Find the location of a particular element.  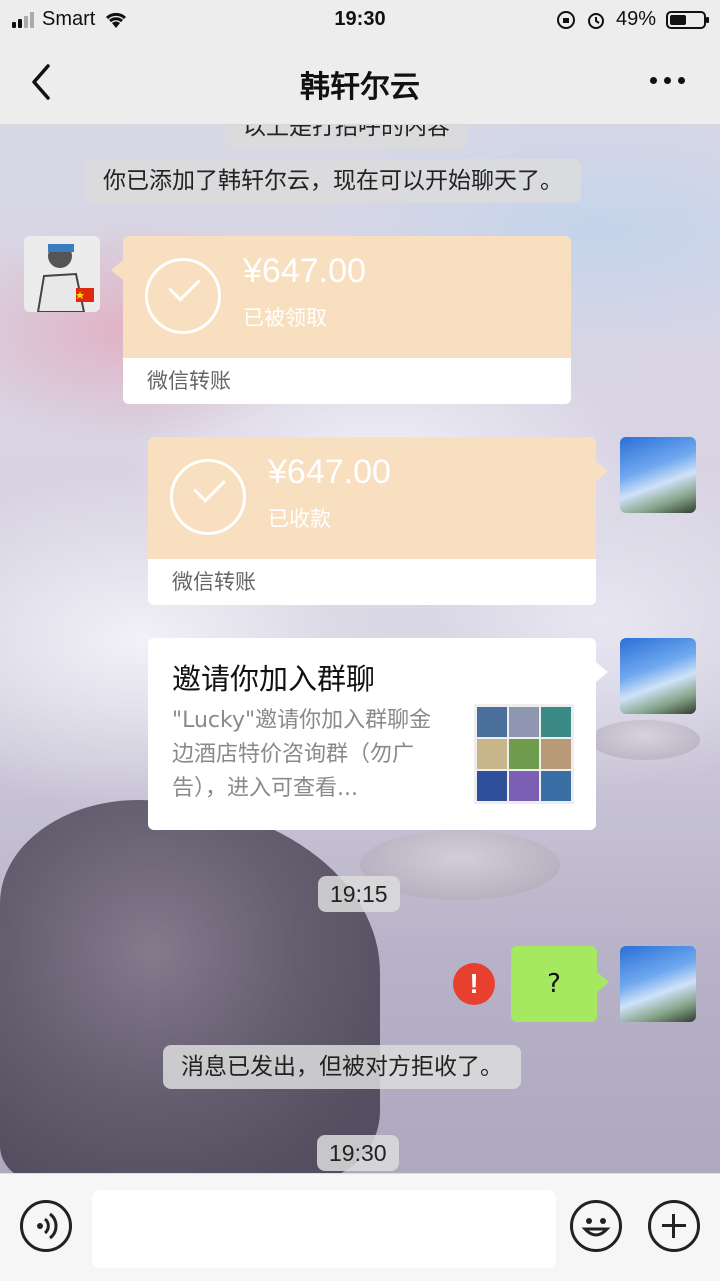

friend-avatar-image is located at coordinates (62, 274).